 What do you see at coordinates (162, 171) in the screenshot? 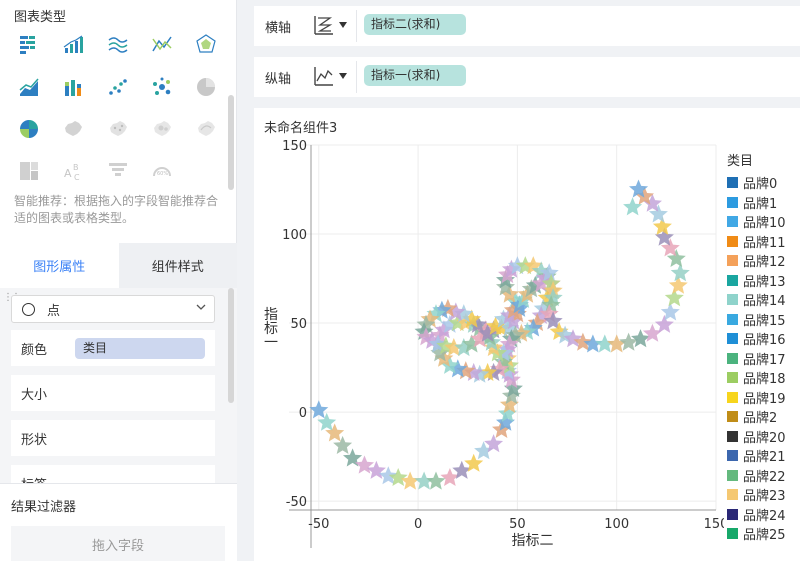
I see `gauge-icon: 60%` at bounding box center [162, 171].